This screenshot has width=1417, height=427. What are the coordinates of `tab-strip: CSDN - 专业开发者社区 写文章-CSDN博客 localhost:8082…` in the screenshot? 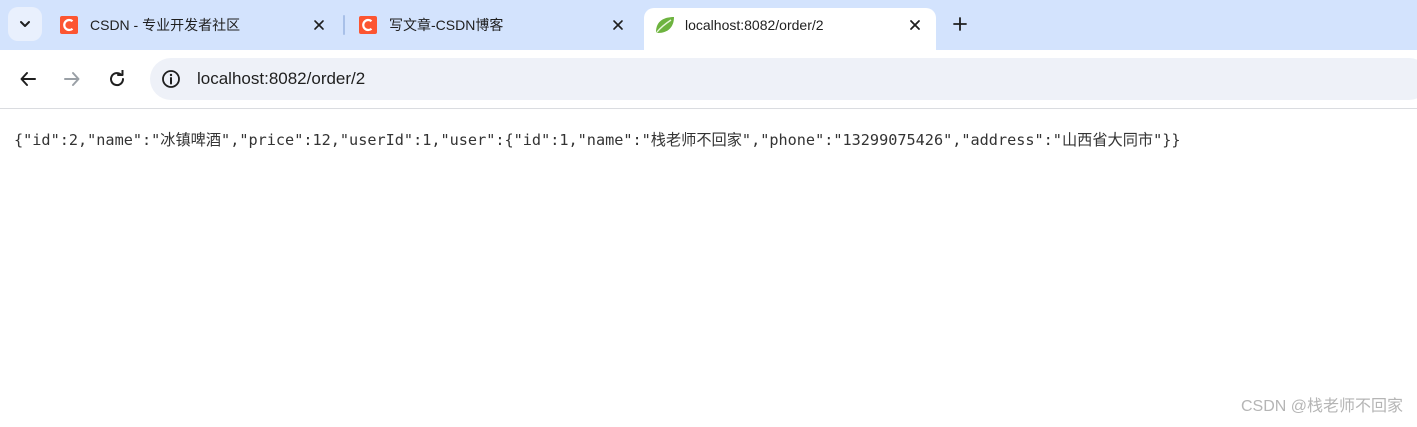 It's located at (708, 25).